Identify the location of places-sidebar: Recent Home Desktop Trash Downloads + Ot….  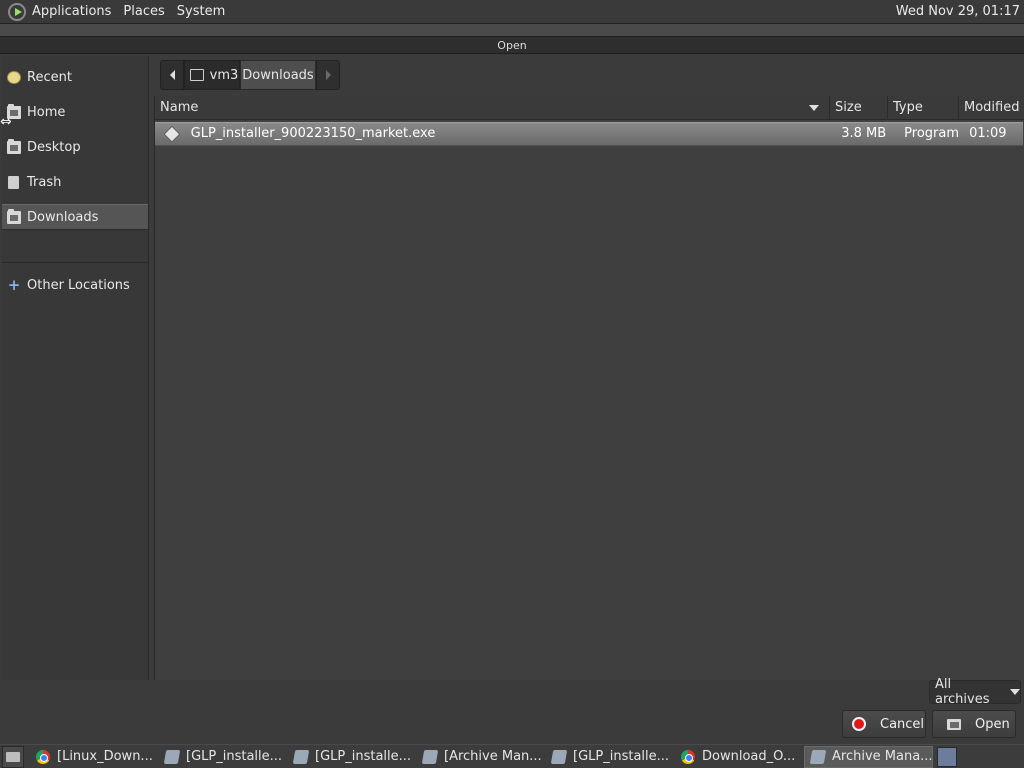
(75, 368).